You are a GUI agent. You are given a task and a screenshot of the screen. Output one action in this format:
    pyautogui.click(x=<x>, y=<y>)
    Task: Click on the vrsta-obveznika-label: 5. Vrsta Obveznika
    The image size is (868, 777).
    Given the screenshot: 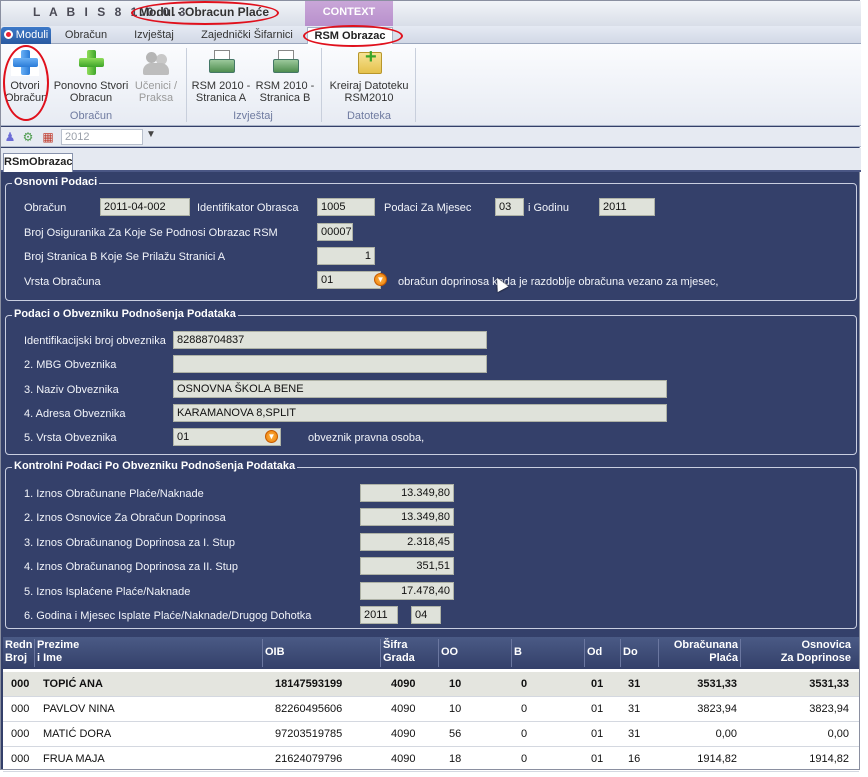 What is the action you would take?
    pyautogui.click(x=70, y=438)
    